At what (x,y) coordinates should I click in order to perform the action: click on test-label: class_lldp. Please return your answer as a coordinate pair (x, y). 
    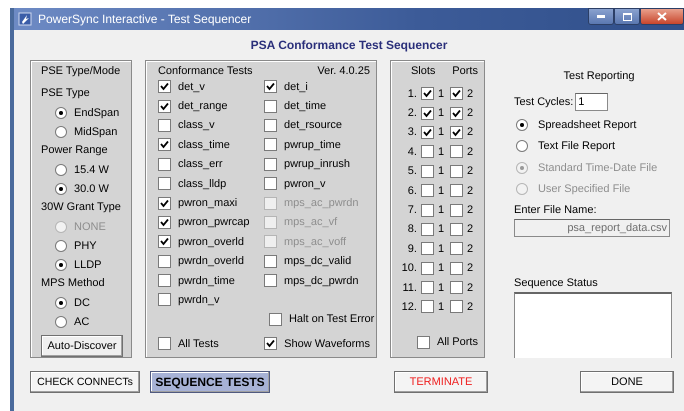
    Looking at the image, I should click on (202, 184).